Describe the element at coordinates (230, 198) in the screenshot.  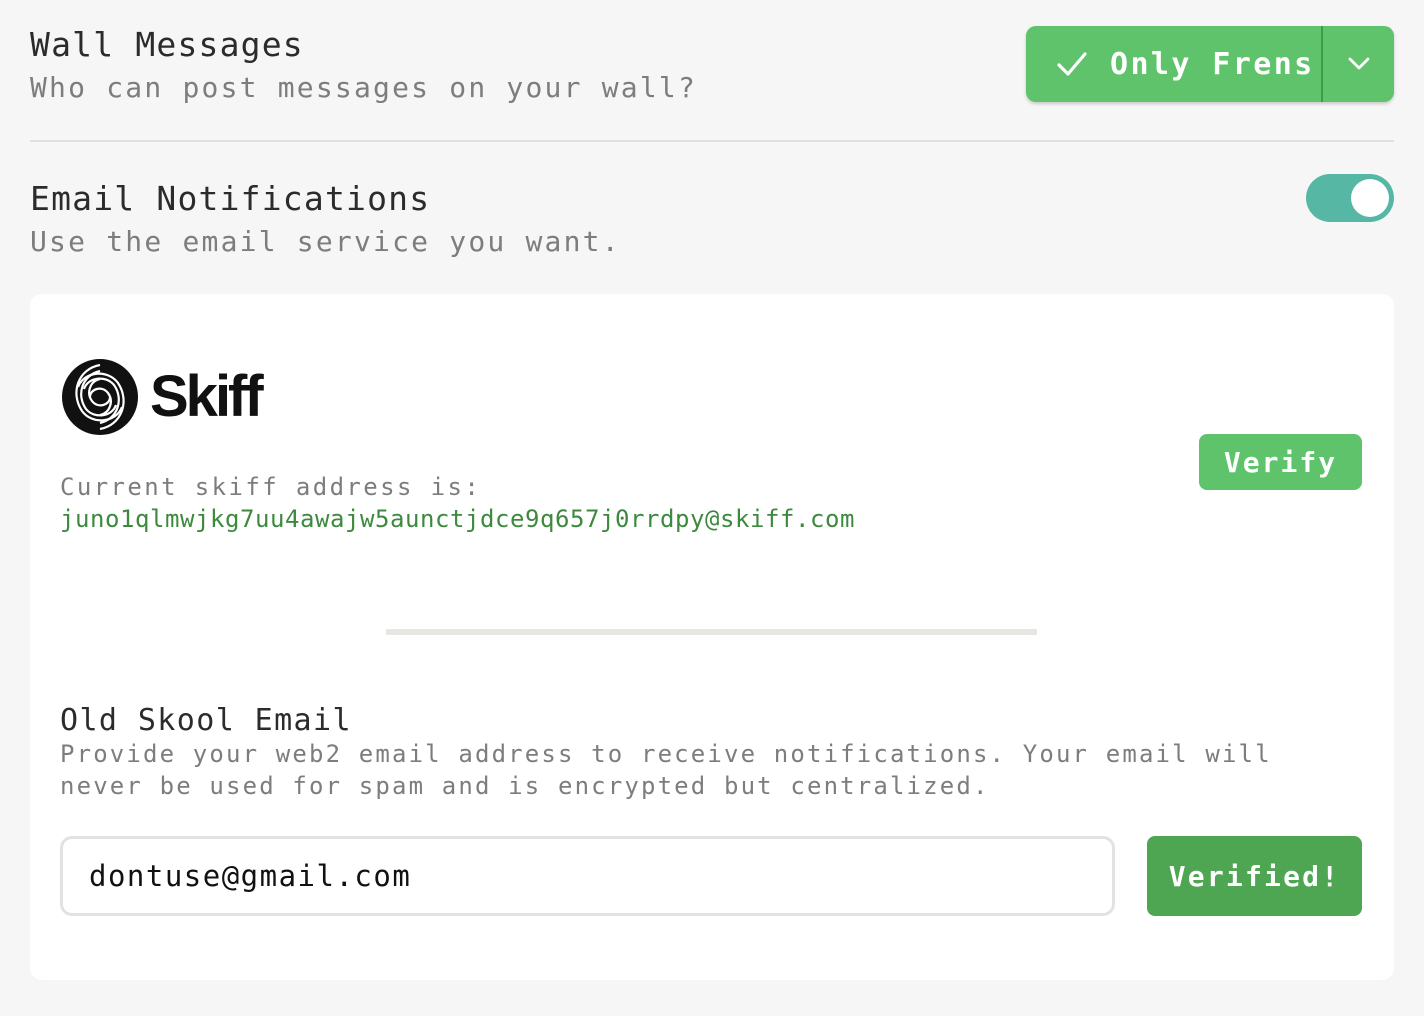
I see `email-notifications-title: Email Notifications` at that location.